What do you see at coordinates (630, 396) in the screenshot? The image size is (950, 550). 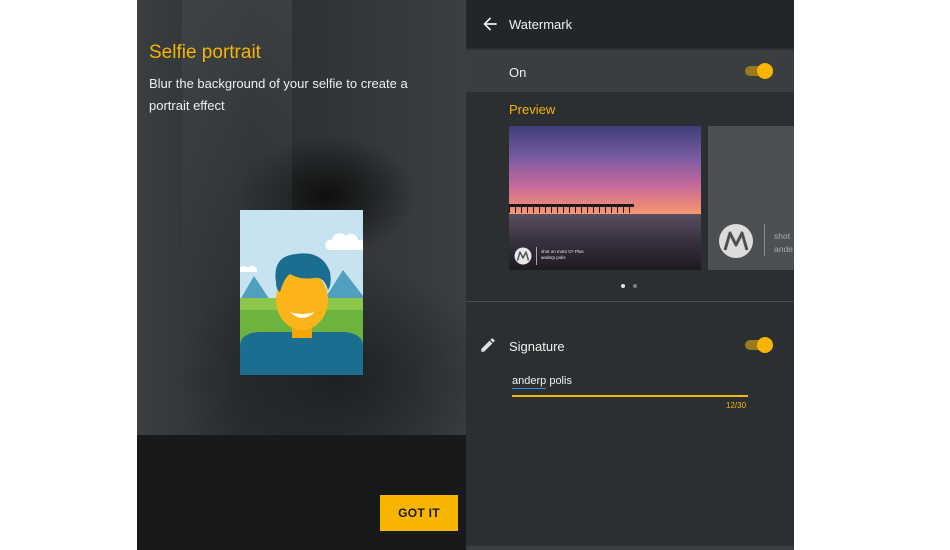 I see `signature-input-underline` at bounding box center [630, 396].